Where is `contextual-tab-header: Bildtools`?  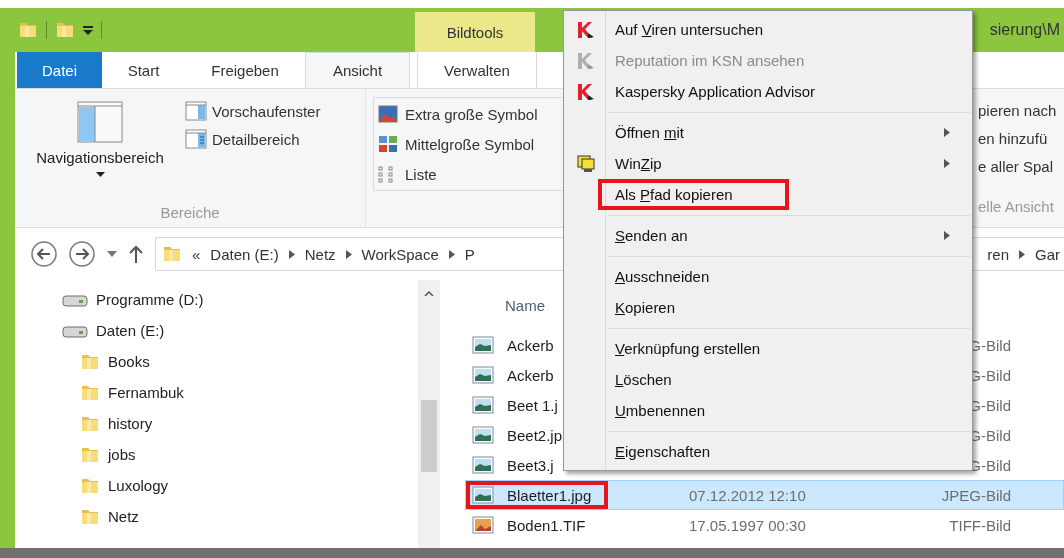
contextual-tab-header: Bildtools is located at coordinates (475, 32).